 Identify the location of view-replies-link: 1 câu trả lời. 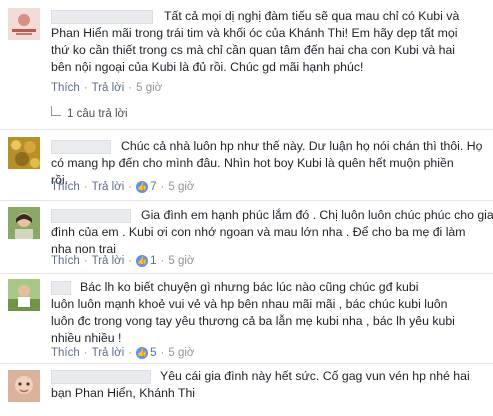
(89, 113).